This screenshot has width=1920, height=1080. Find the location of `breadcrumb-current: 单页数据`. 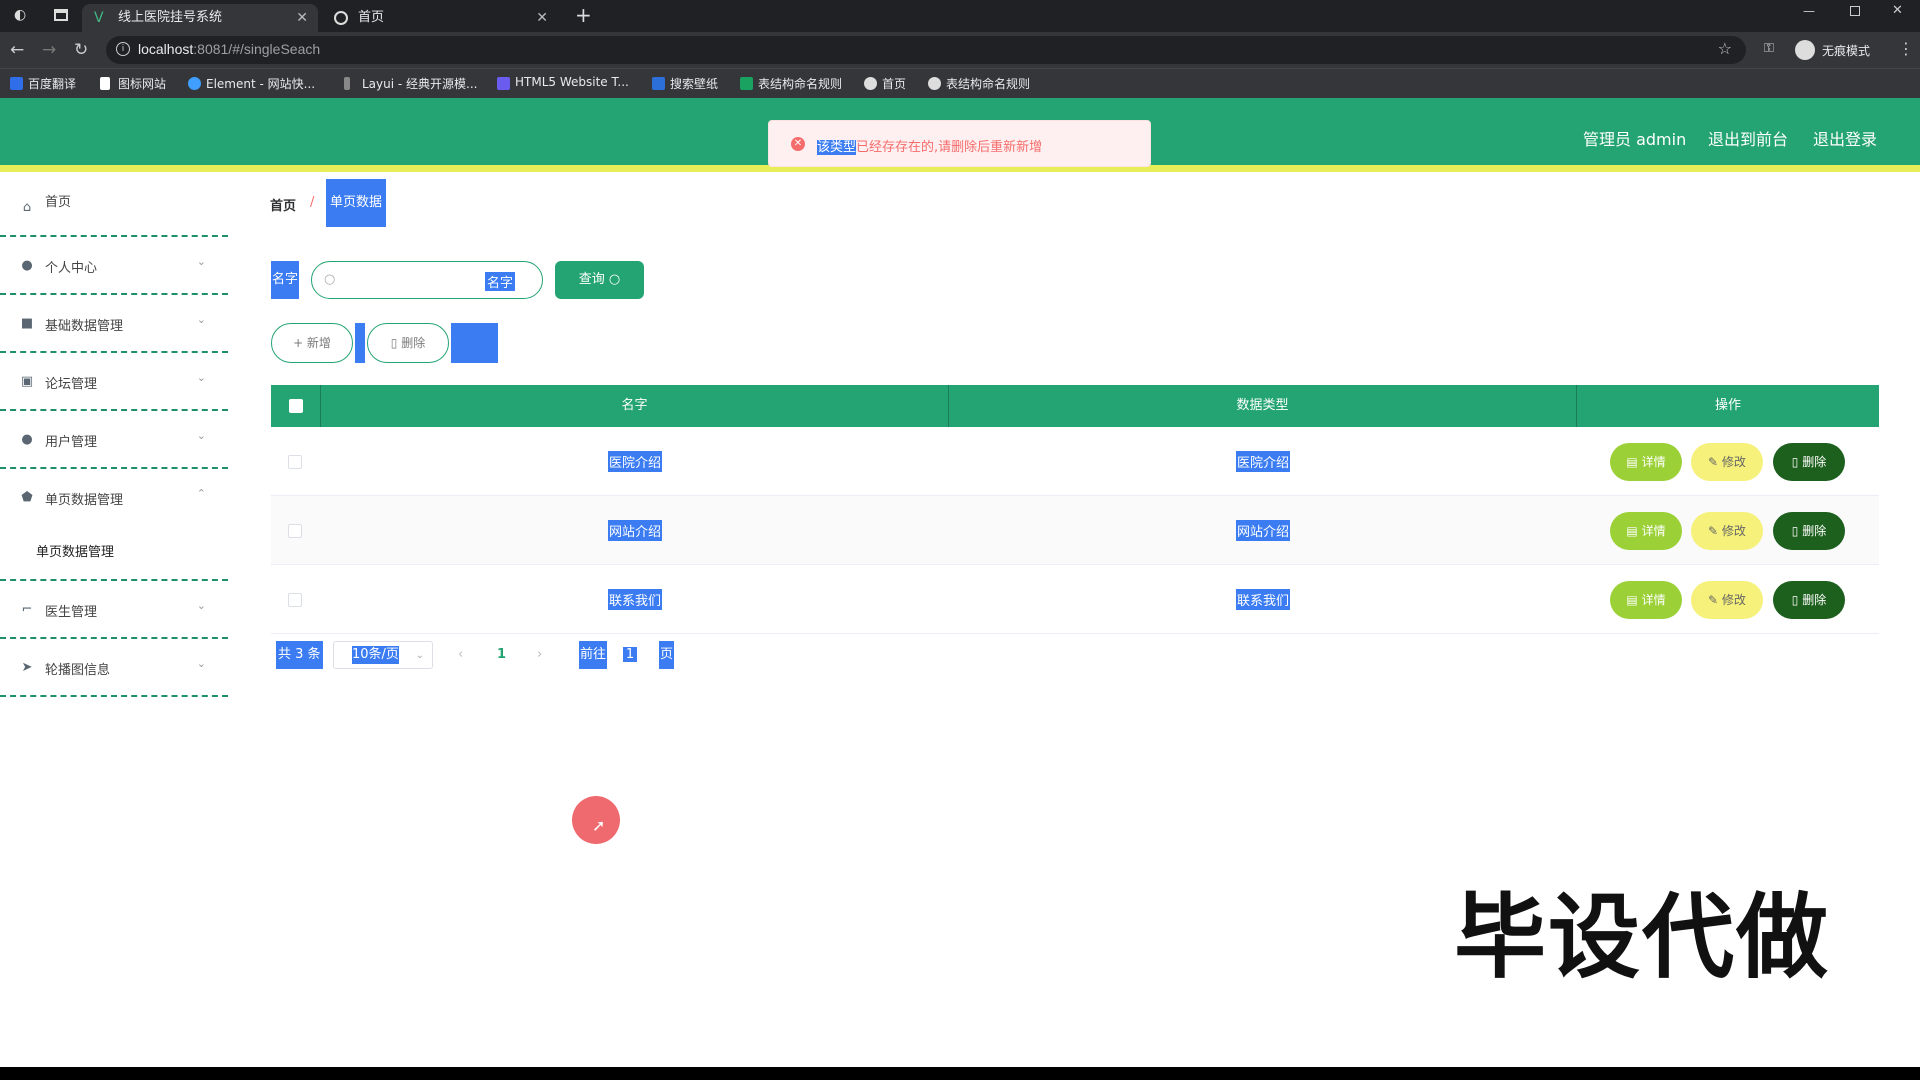

breadcrumb-current: 单页数据 is located at coordinates (356, 203).